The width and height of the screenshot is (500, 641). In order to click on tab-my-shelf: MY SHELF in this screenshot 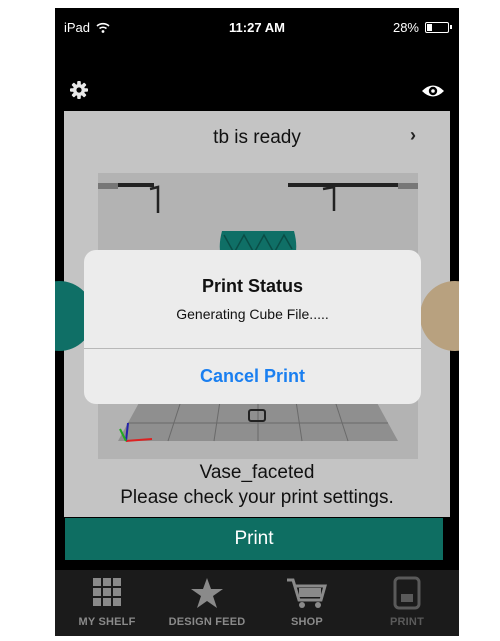, I will do `click(107, 603)`.